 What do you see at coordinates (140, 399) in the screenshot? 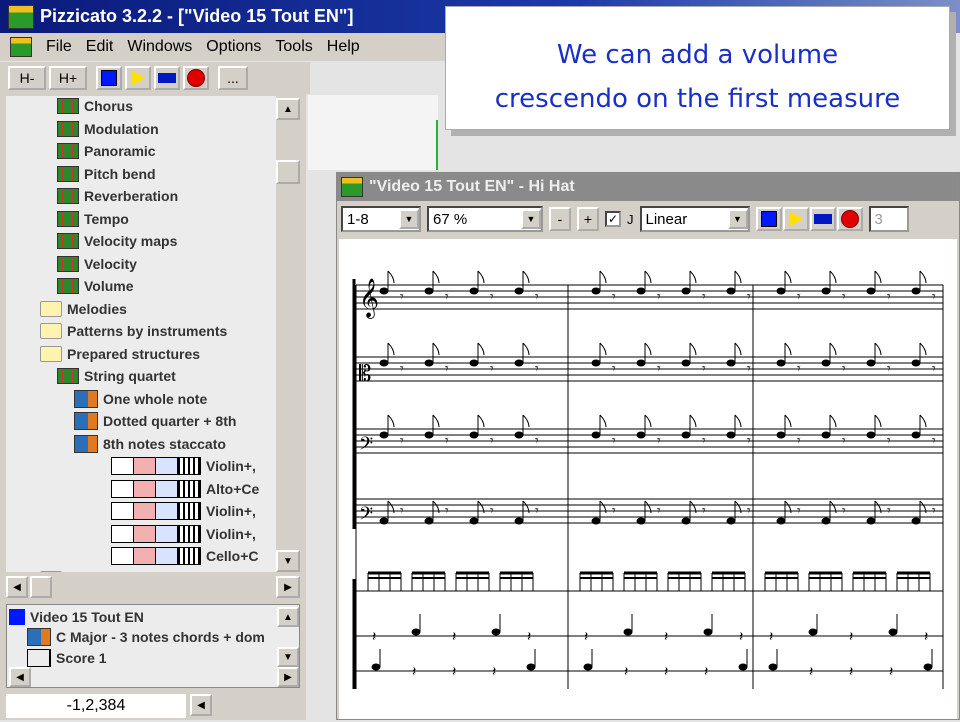
I see `tree-item: One whole note` at bounding box center [140, 399].